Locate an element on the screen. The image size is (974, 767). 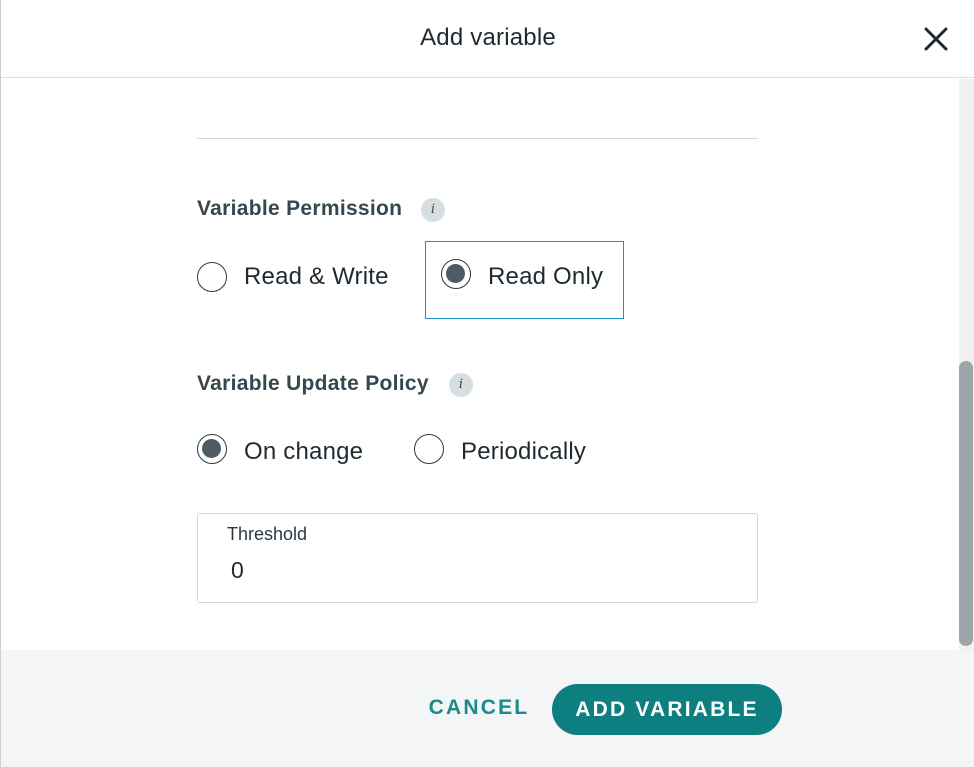
radio-read-write: Read & Write is located at coordinates (293, 277).